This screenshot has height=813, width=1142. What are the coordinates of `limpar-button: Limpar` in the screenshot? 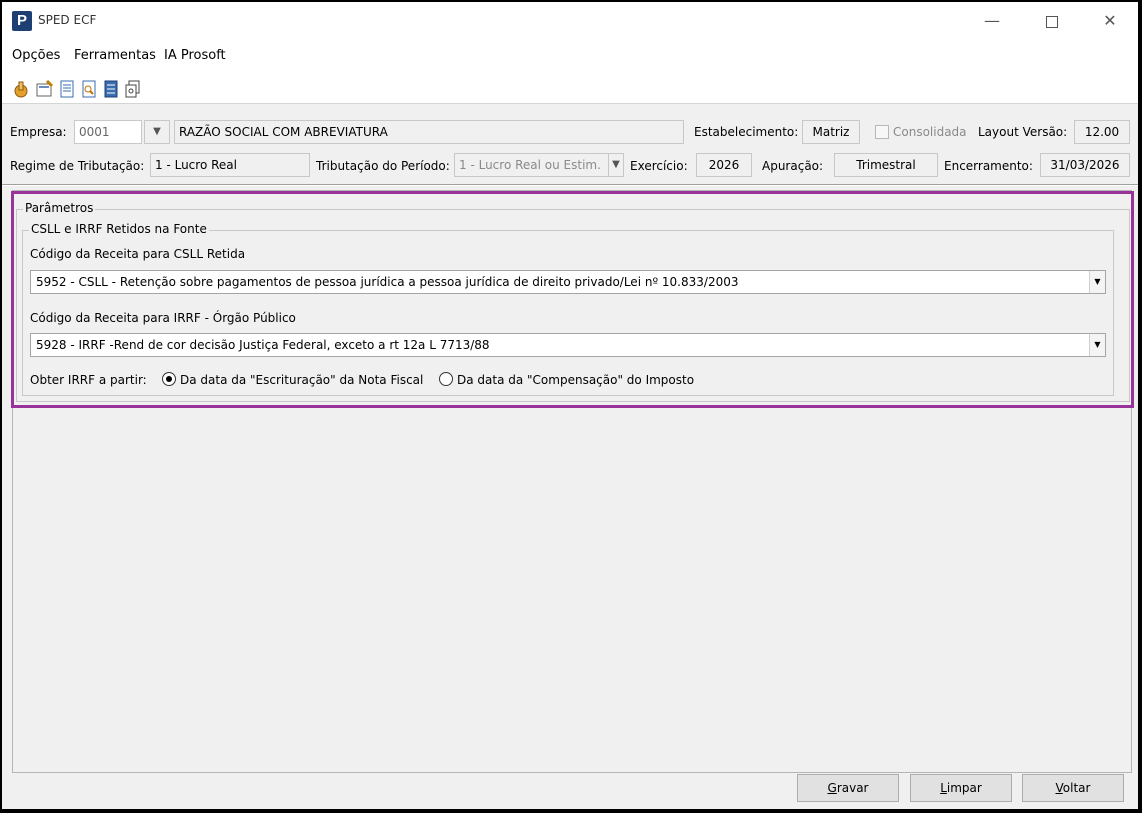 It's located at (961, 788).